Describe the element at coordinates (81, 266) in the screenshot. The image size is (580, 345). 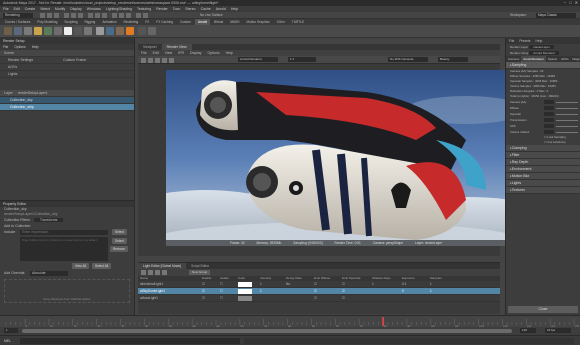
I see `view-all-button: View All` at that location.